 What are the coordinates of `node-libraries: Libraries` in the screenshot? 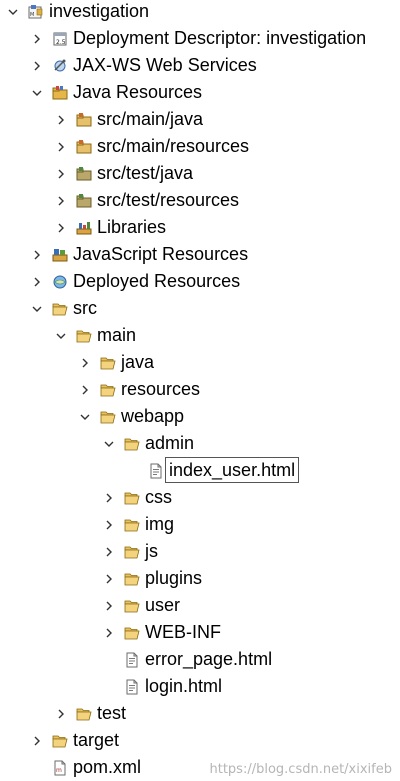 It's located at (200, 227).